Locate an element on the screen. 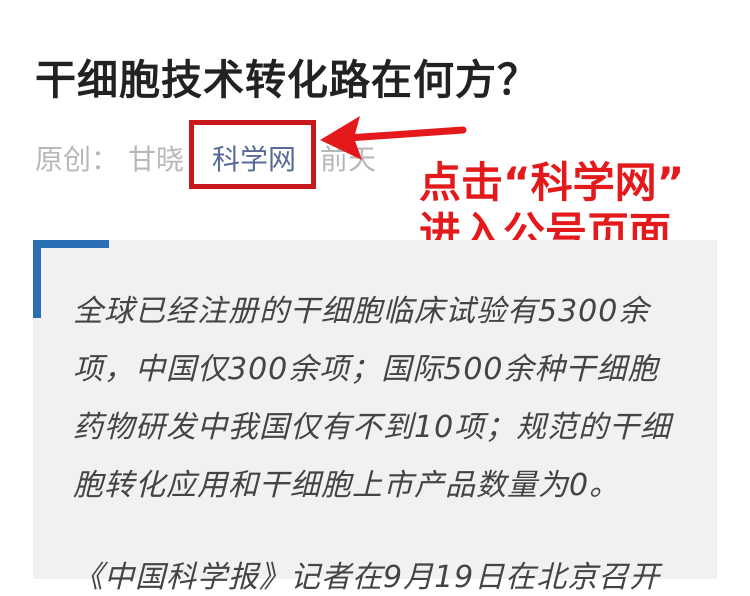  original-label: 原创： is located at coordinates (77, 159).